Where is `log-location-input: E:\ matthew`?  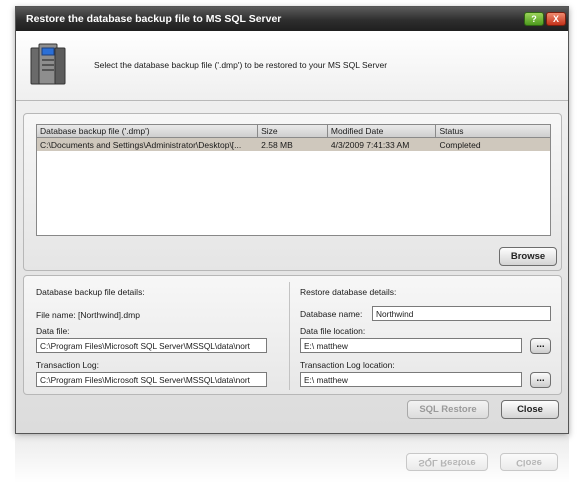
log-location-input: E:\ matthew is located at coordinates (411, 379).